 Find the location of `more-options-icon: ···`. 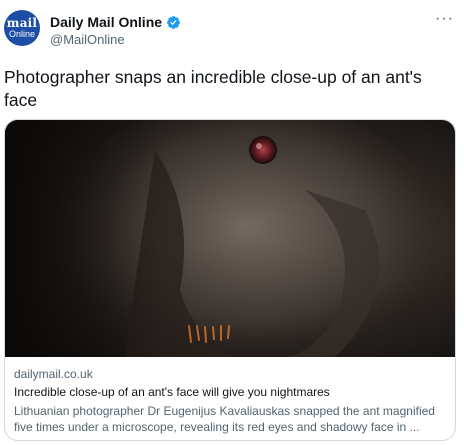

more-options-icon: ··· is located at coordinates (444, 19).